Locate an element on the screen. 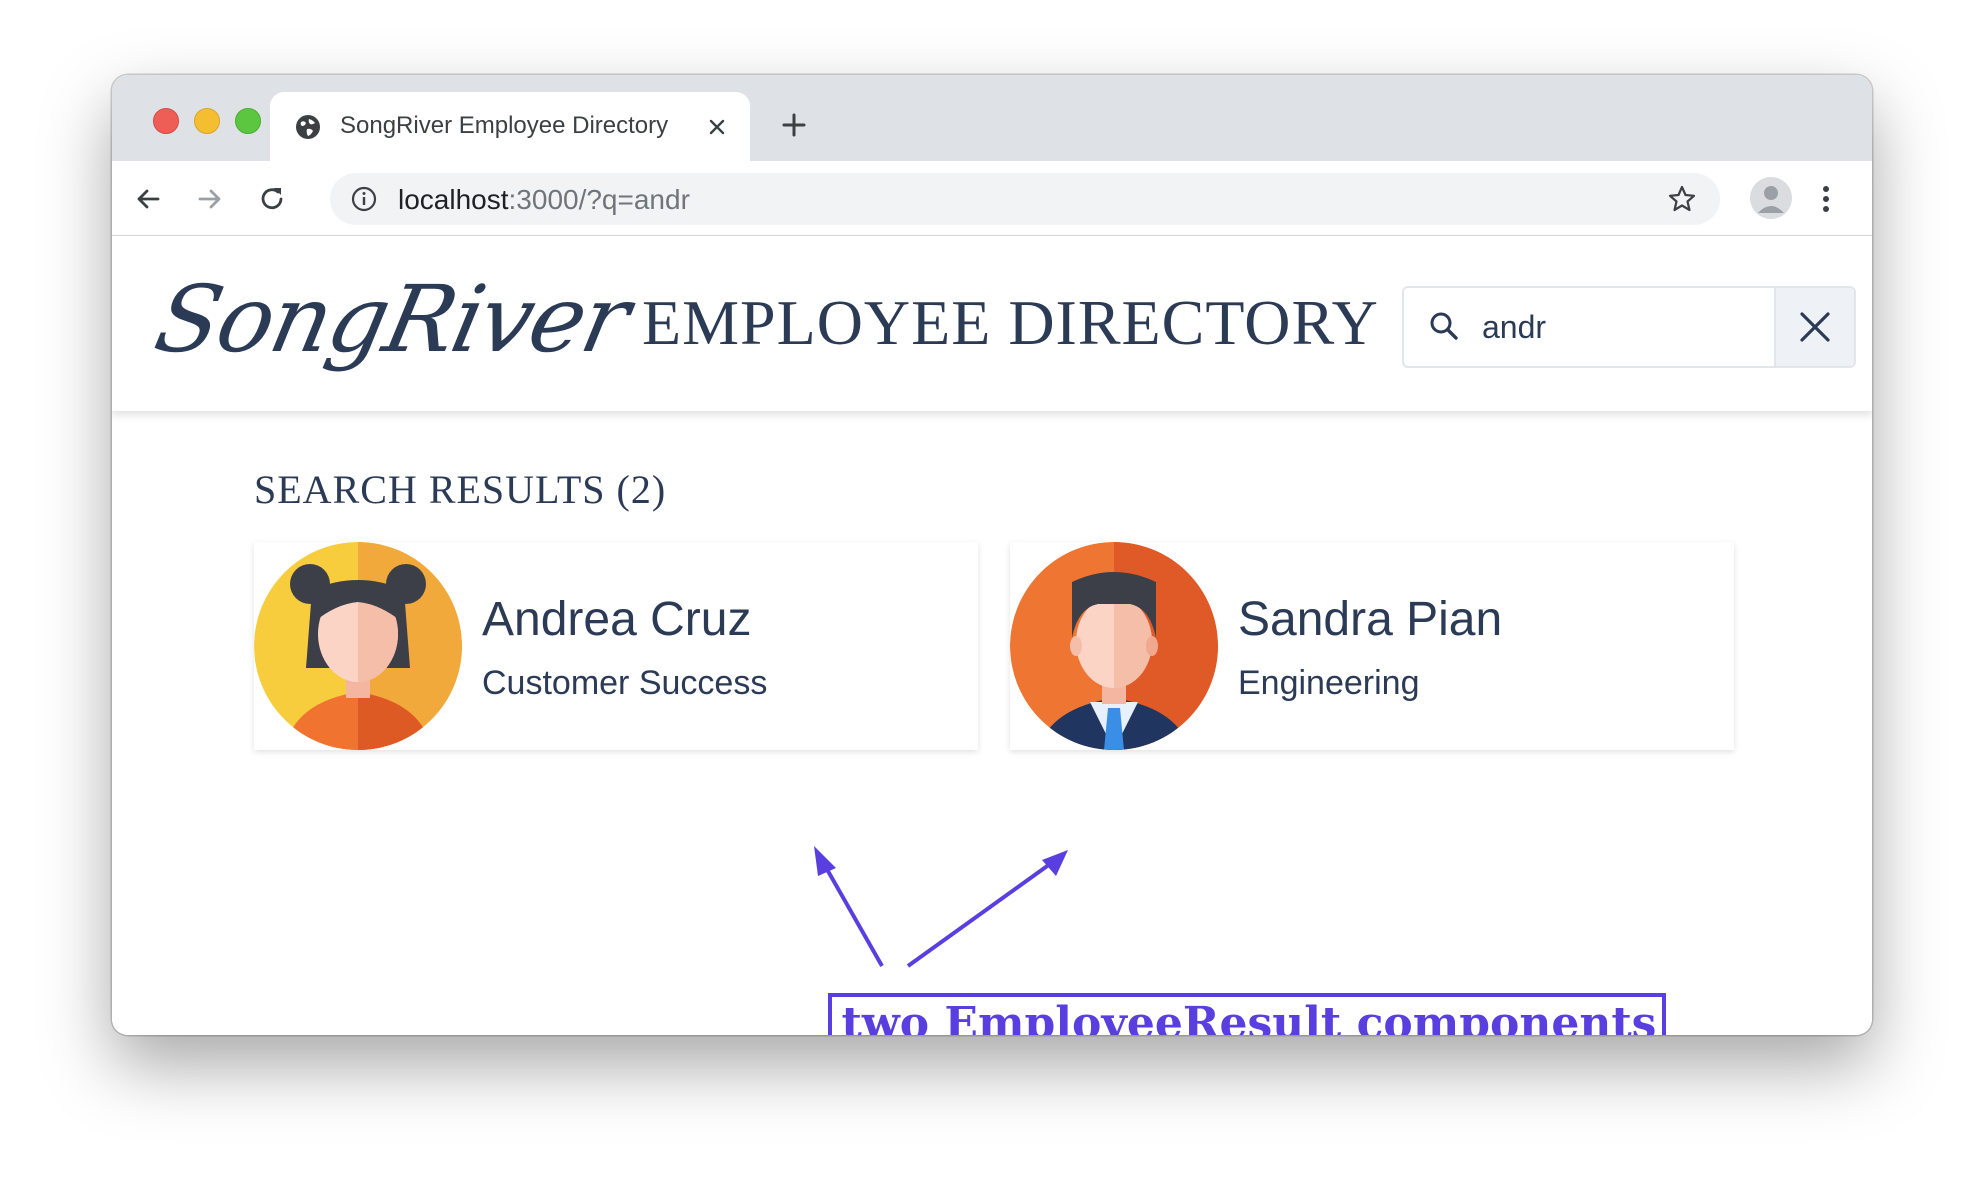 This screenshot has height=1180, width=1978. page-title: EMPLOYEE DIRECTORY is located at coordinates (1010, 322).